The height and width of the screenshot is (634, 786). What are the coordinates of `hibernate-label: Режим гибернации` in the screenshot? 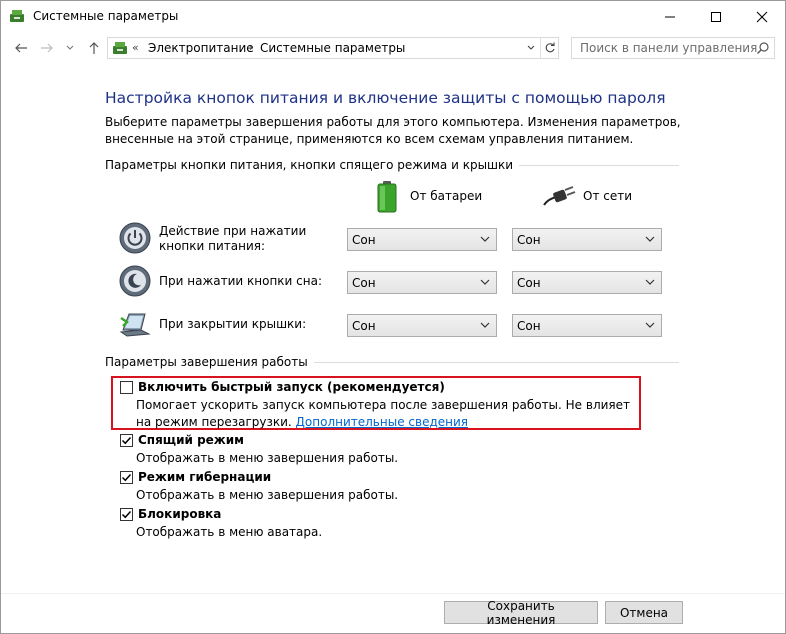 It's located at (204, 477).